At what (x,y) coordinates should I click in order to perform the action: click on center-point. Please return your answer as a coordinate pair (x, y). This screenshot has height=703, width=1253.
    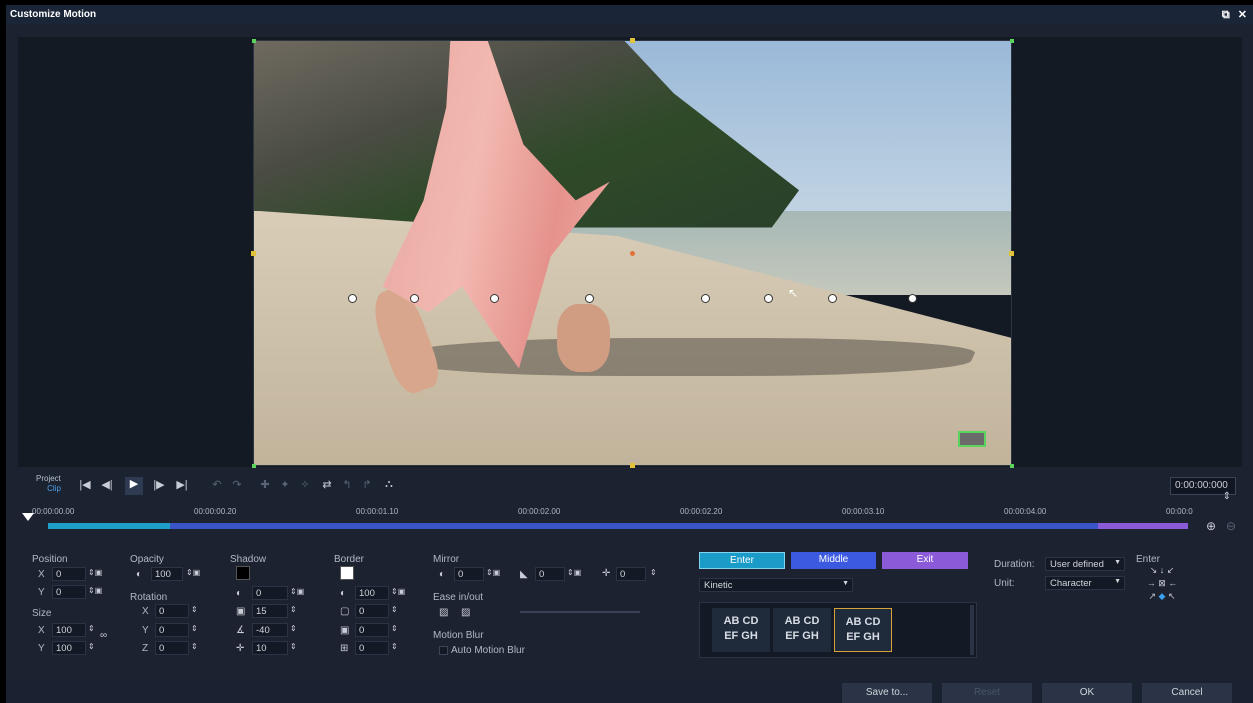
    Looking at the image, I should click on (632, 253).